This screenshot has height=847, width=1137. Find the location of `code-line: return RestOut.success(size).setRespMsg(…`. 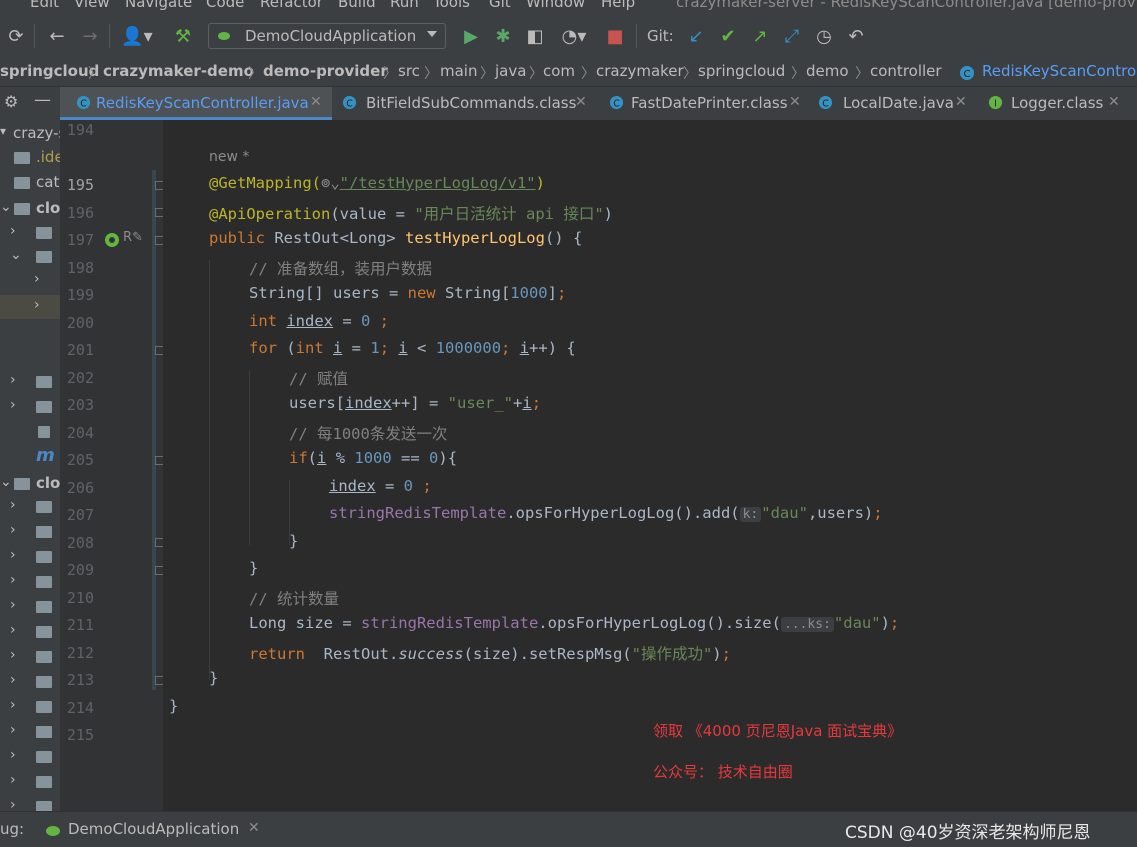

code-line: return RestOut.success(size).setRespMsg(… is located at coordinates (490, 653).